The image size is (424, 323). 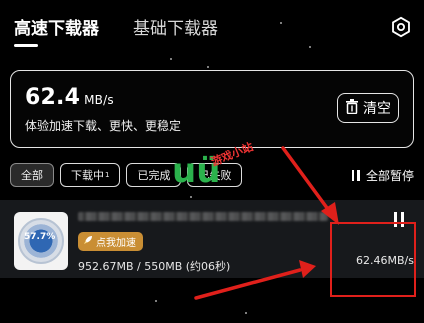 I want to click on clear-label: 清空, so click(x=377, y=109).